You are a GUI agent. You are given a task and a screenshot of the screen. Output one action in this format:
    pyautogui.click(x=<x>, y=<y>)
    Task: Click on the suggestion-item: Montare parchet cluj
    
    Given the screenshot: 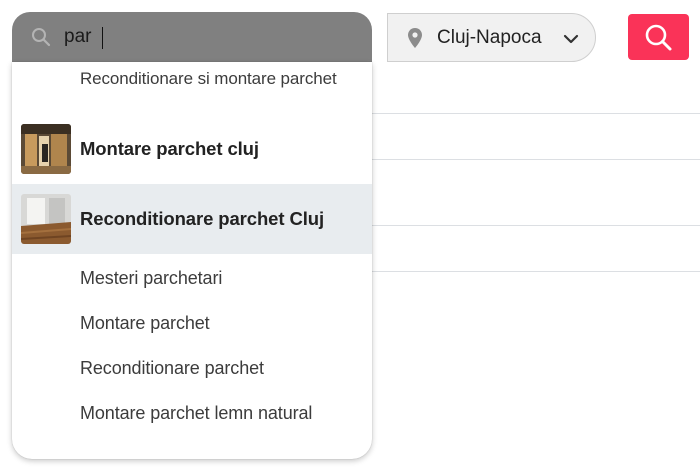 What is the action you would take?
    pyautogui.click(x=192, y=149)
    